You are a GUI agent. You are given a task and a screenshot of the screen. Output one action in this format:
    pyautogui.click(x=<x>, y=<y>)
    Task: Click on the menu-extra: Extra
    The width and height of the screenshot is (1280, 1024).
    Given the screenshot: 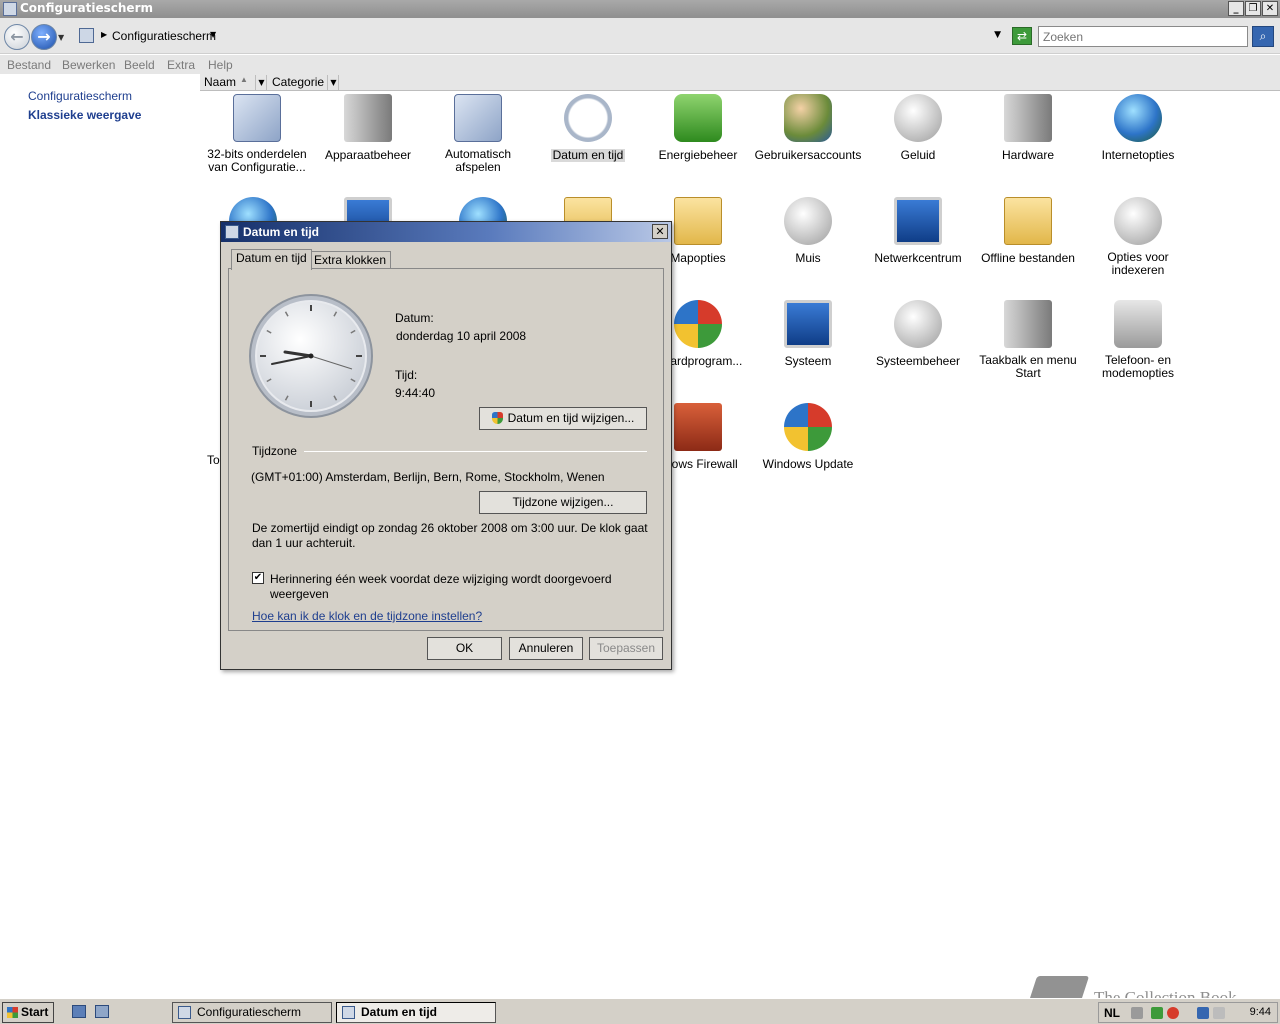 What is the action you would take?
    pyautogui.click(x=181, y=65)
    